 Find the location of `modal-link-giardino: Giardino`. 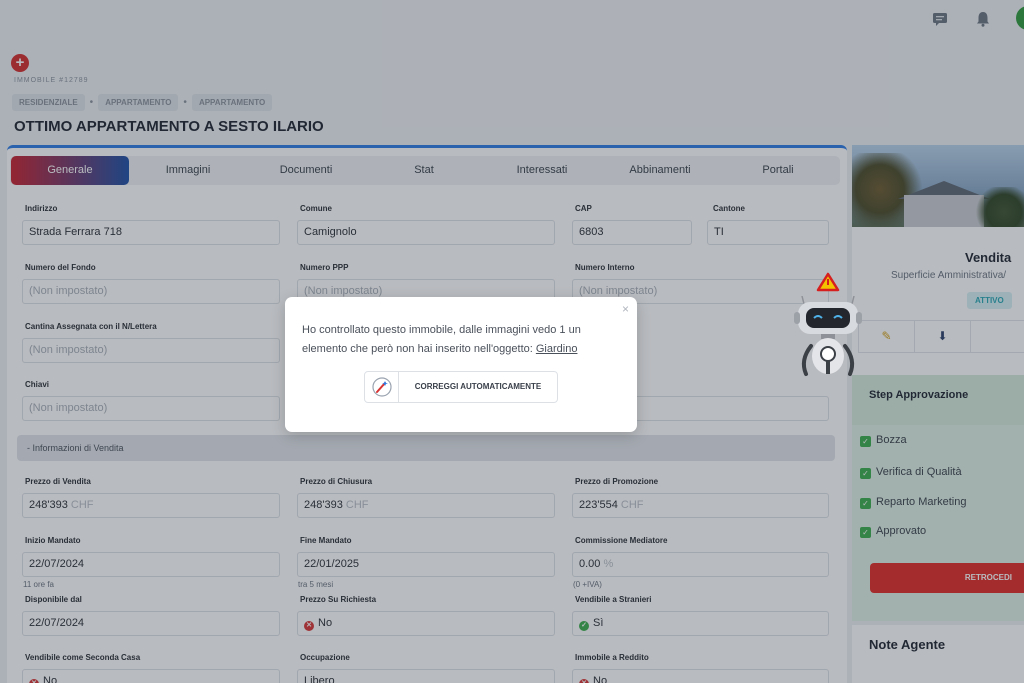

modal-link-giardino: Giardino is located at coordinates (557, 349).